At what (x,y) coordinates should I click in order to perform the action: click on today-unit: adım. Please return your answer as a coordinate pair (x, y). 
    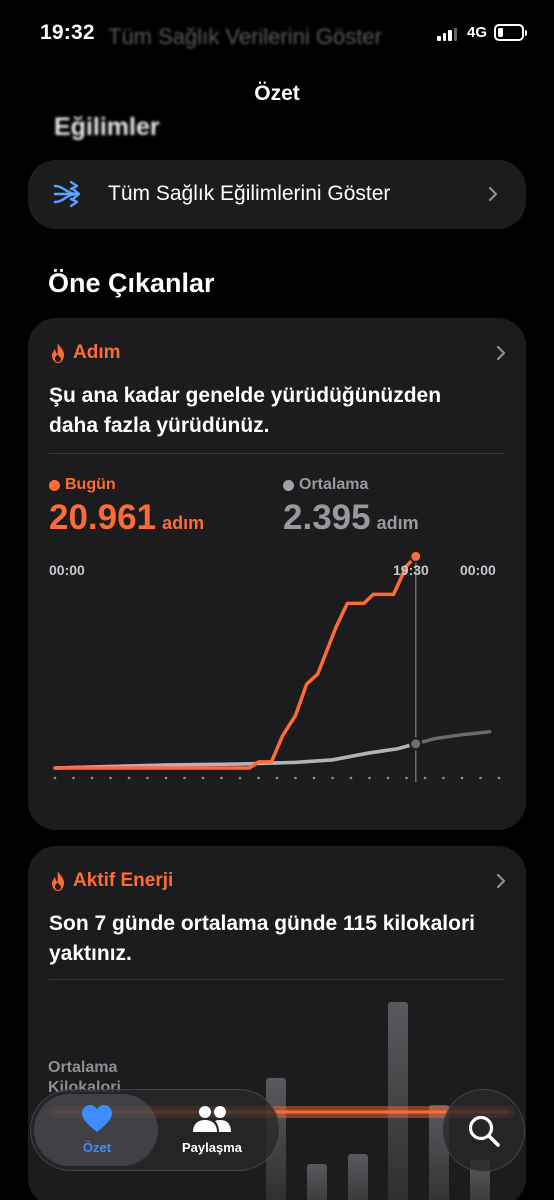
    Looking at the image, I should click on (183, 523).